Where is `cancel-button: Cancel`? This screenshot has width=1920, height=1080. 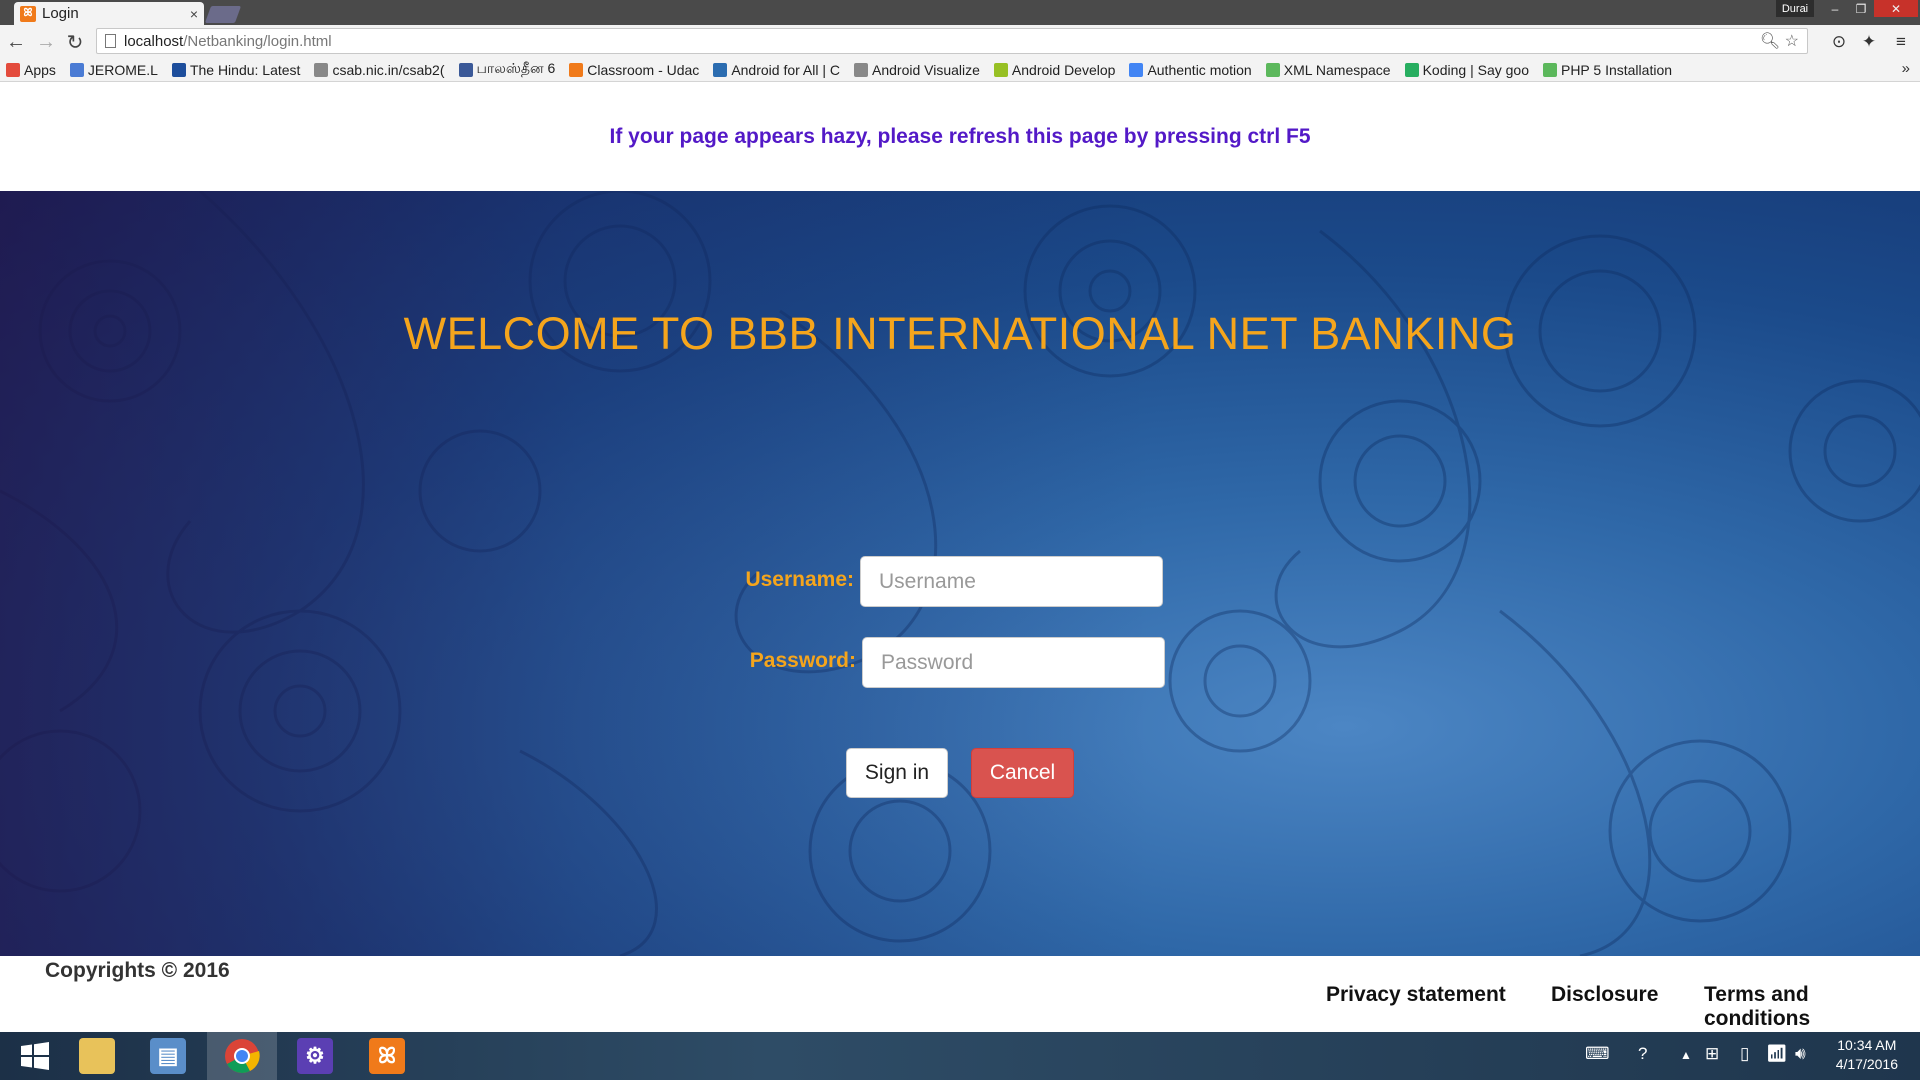 cancel-button: Cancel is located at coordinates (1022, 773).